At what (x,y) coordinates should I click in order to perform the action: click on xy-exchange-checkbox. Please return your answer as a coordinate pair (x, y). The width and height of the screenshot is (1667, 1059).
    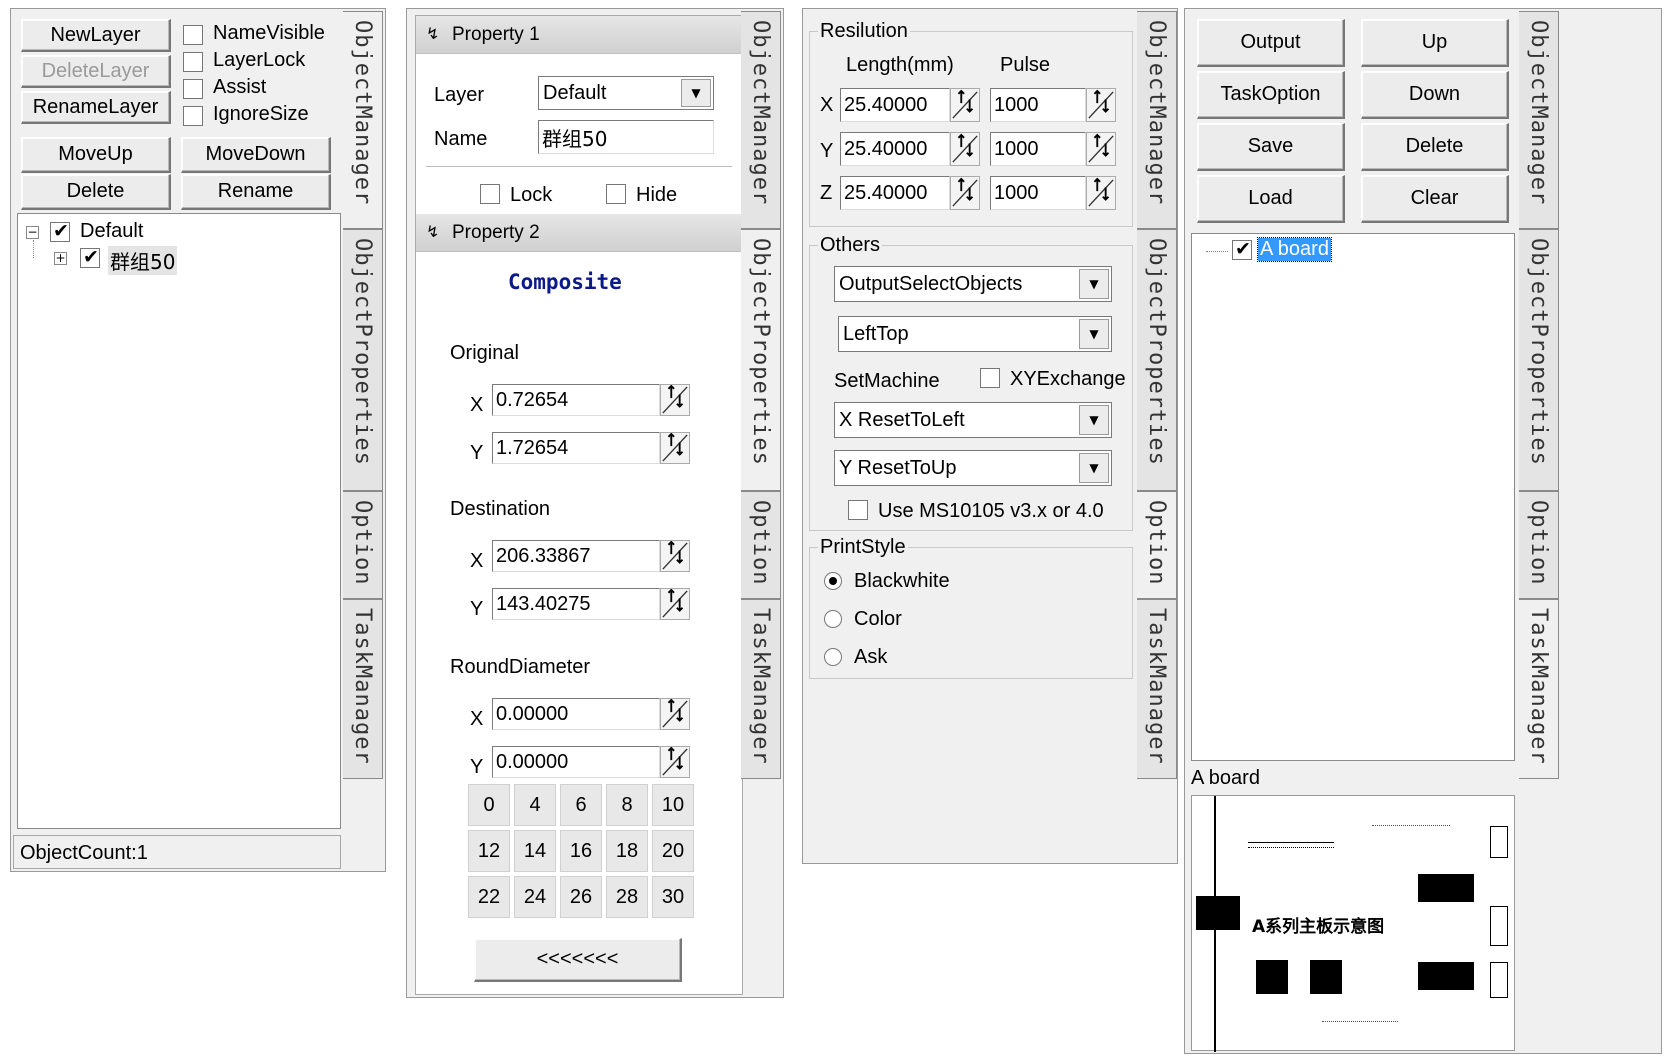
    Looking at the image, I should click on (990, 378).